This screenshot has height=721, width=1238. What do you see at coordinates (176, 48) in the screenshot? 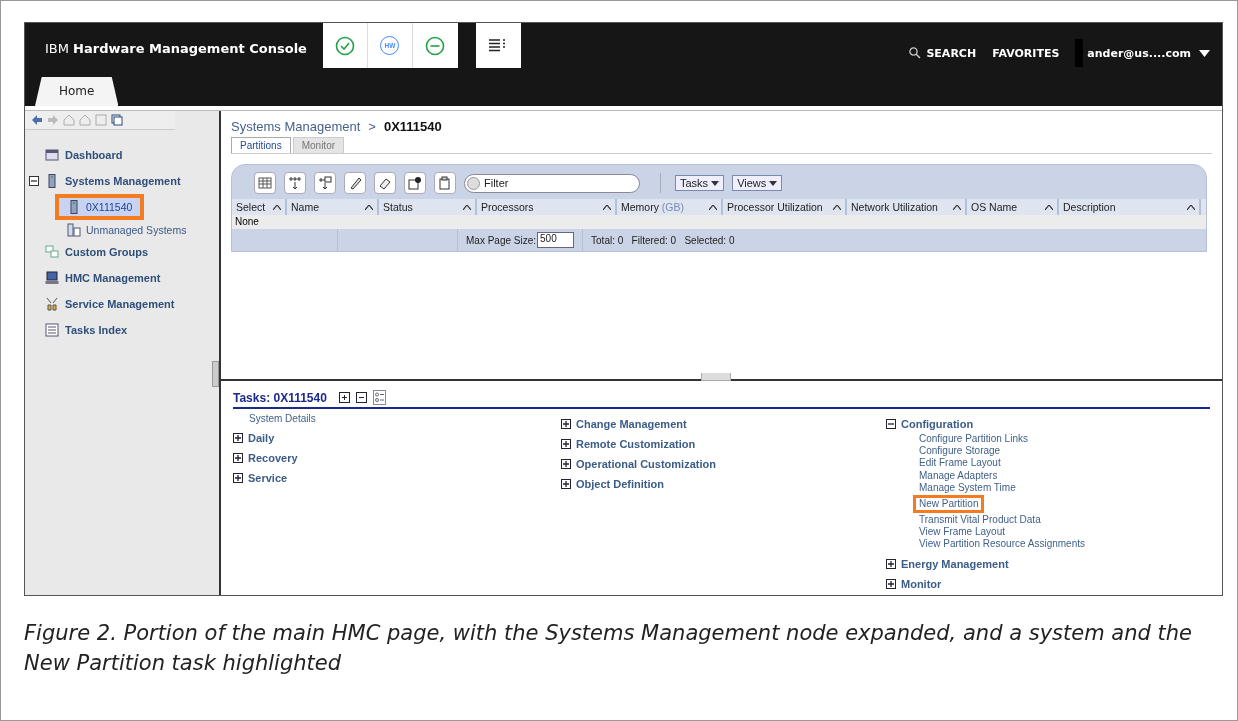
I see `app-title: IBM Hardware Management Console` at bounding box center [176, 48].